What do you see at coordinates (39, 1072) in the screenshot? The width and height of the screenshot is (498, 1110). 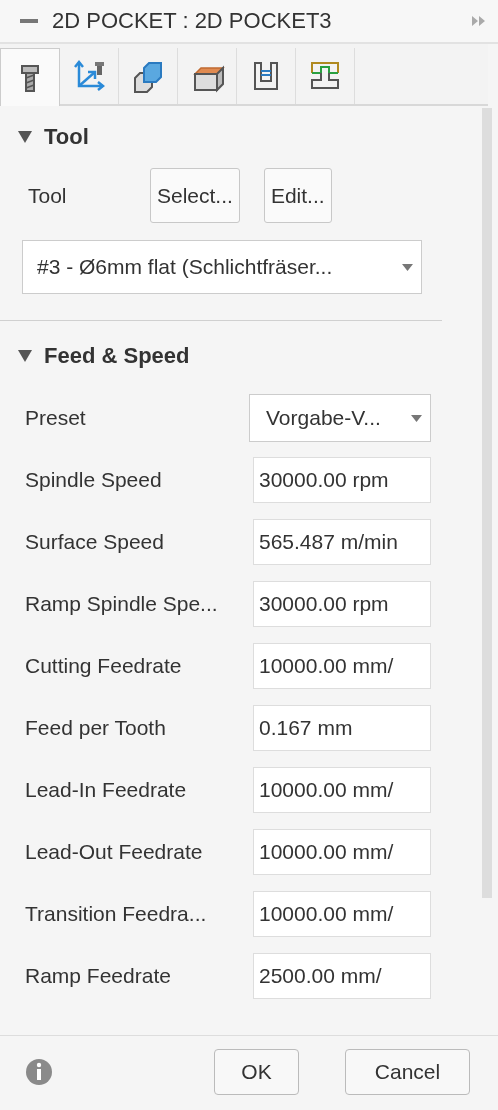 I see `info-icon` at bounding box center [39, 1072].